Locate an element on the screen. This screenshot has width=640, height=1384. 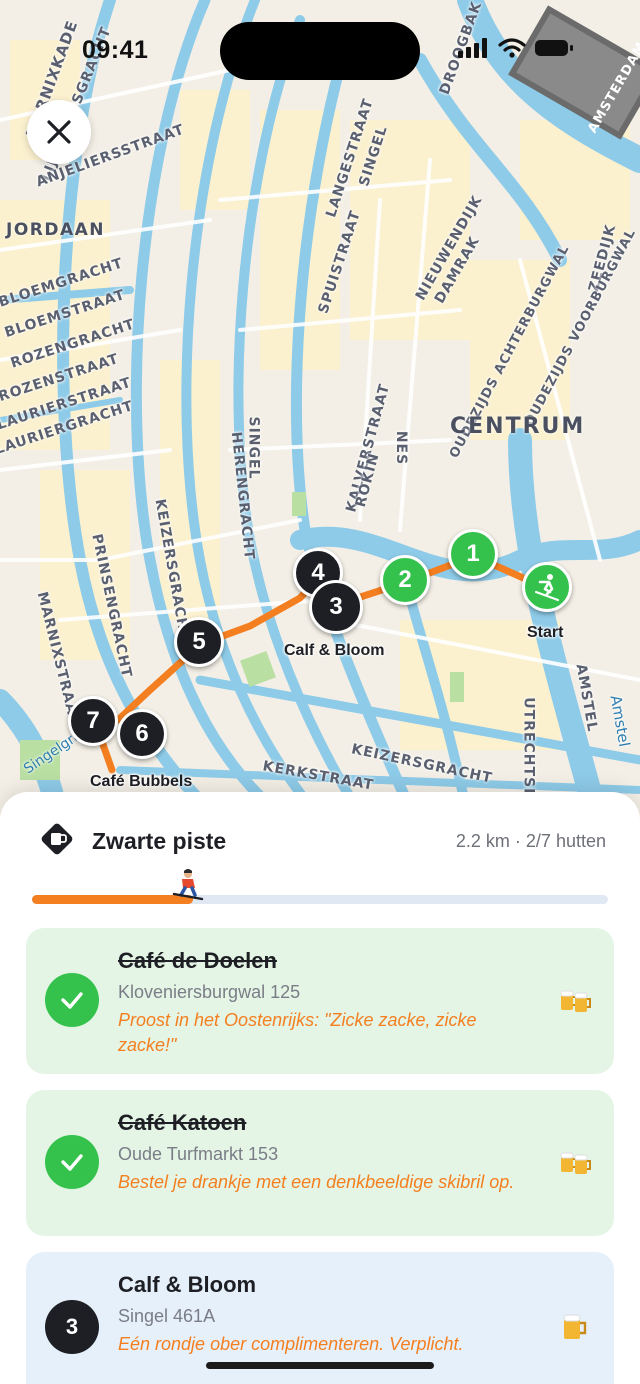
progress-bar is located at coordinates (320, 899).